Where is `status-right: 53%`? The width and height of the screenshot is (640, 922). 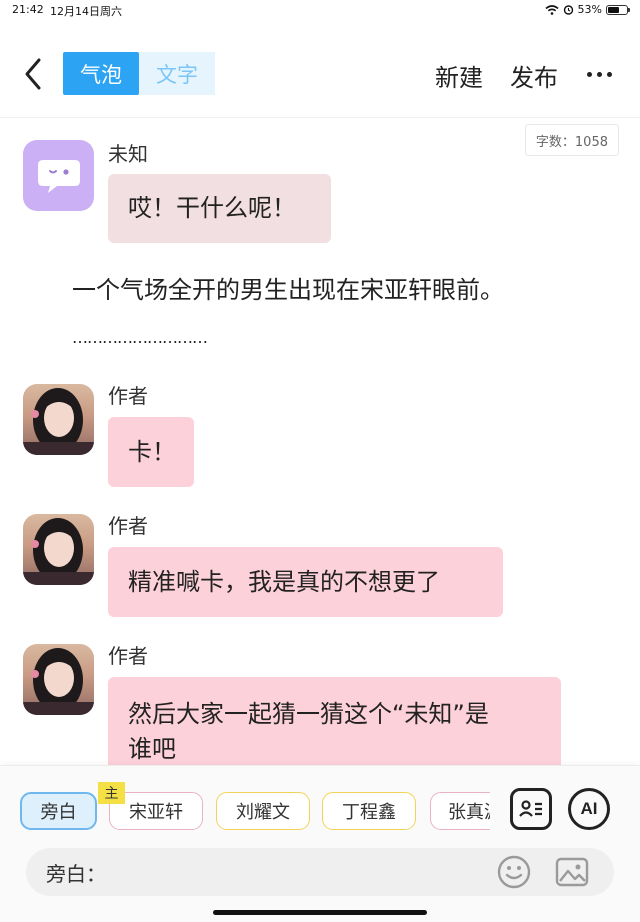 status-right: 53% is located at coordinates (587, 9).